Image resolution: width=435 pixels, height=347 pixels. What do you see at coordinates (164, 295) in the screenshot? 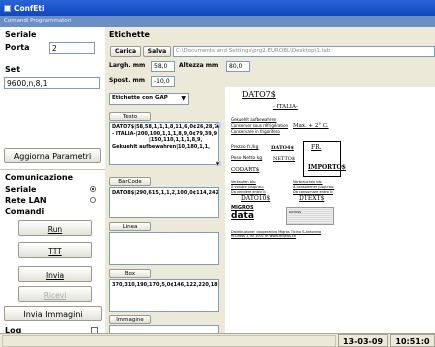
I see `box-list: 370,310,190,170,5,0¢146,122,220,189` at bounding box center [164, 295].